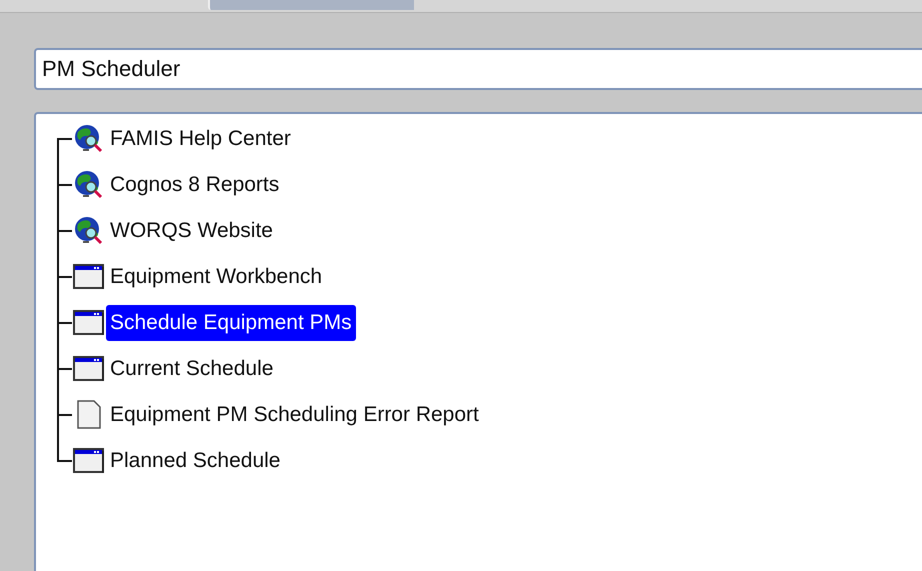  Describe the element at coordinates (89, 415) in the screenshot. I see `document-icon` at that location.